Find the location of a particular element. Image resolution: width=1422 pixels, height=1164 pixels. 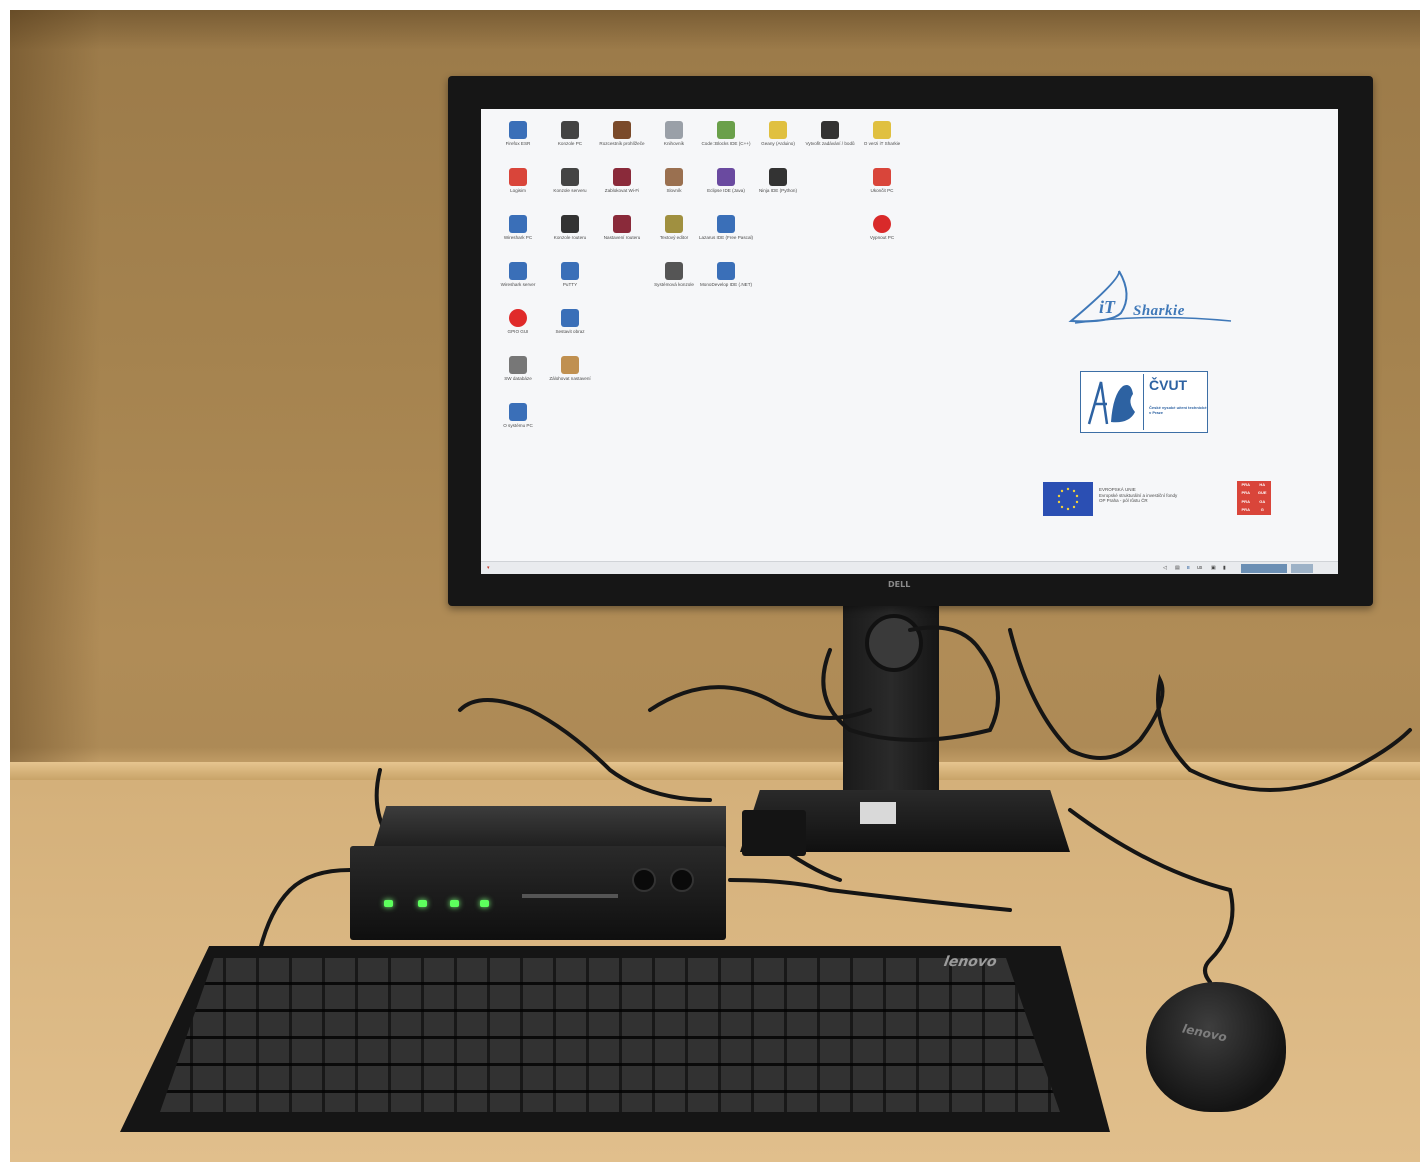

keyboard-keys is located at coordinates (610, 1035).